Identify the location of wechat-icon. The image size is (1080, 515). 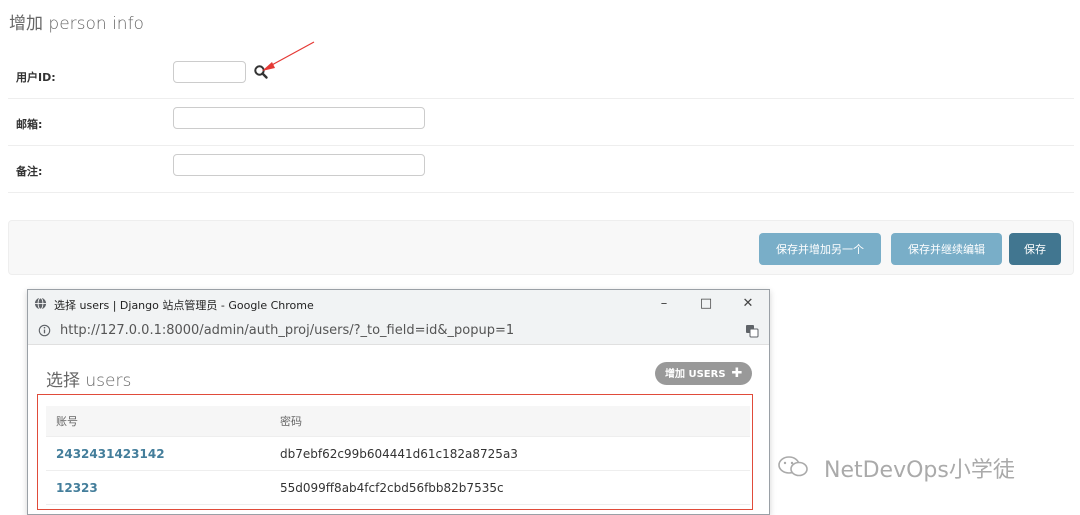
(793, 466).